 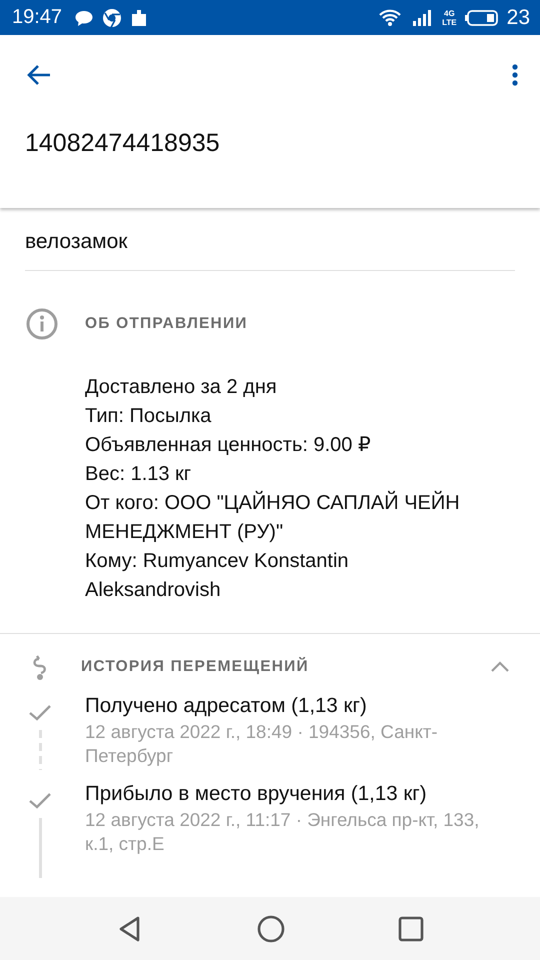 What do you see at coordinates (256, 794) in the screenshot?
I see `event-title: Прибыло в место вручения (1,13 кг)` at bounding box center [256, 794].